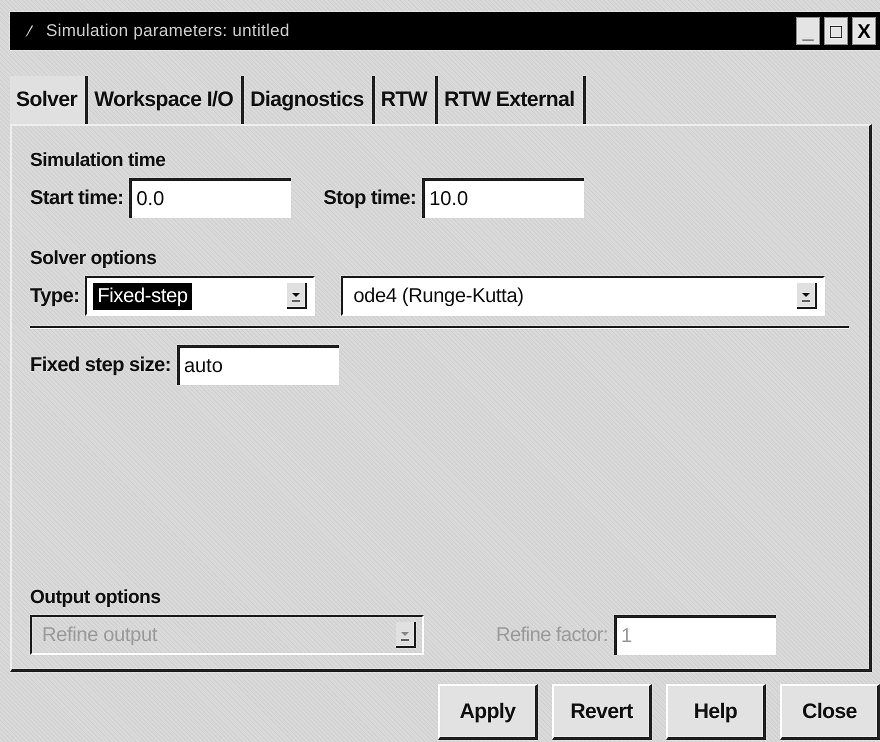 This screenshot has width=880, height=742. What do you see at coordinates (406, 100) in the screenshot?
I see `tab: RTW` at bounding box center [406, 100].